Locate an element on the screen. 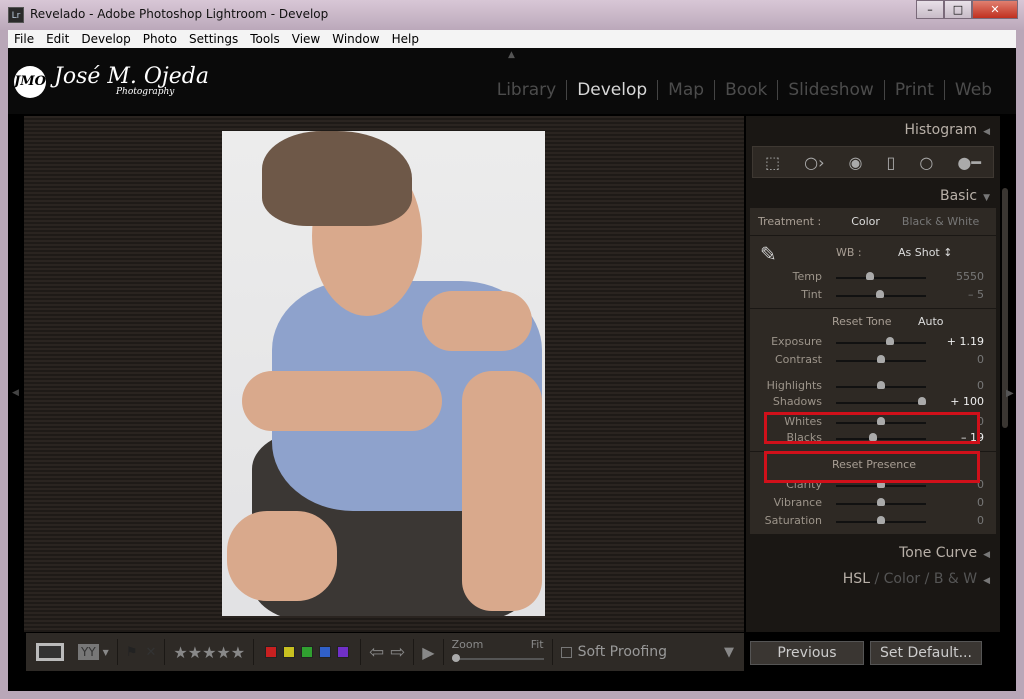 This screenshot has width=1024, height=699. dropdown-icon: ▼ is located at coordinates (106, 652).